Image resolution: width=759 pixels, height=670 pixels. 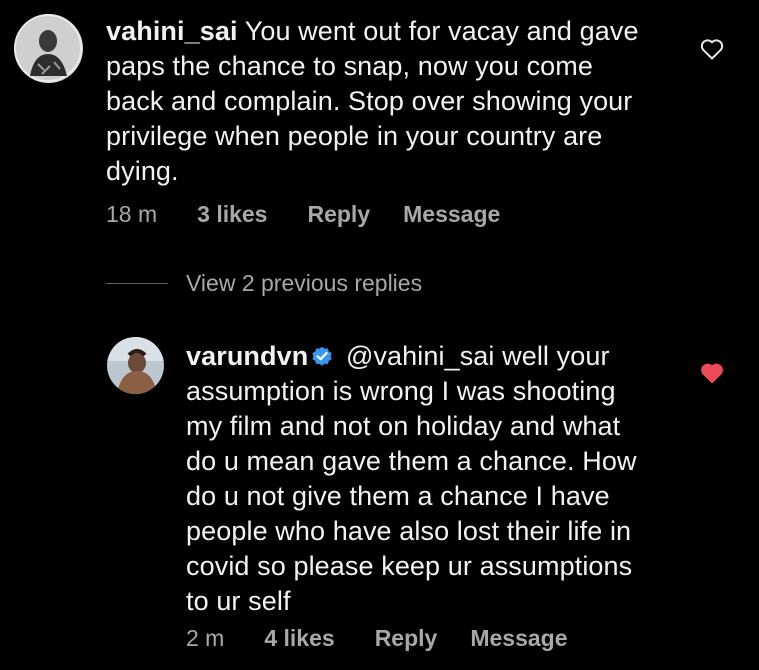 I want to click on reply-likes-count: 4 likes, so click(x=299, y=638).